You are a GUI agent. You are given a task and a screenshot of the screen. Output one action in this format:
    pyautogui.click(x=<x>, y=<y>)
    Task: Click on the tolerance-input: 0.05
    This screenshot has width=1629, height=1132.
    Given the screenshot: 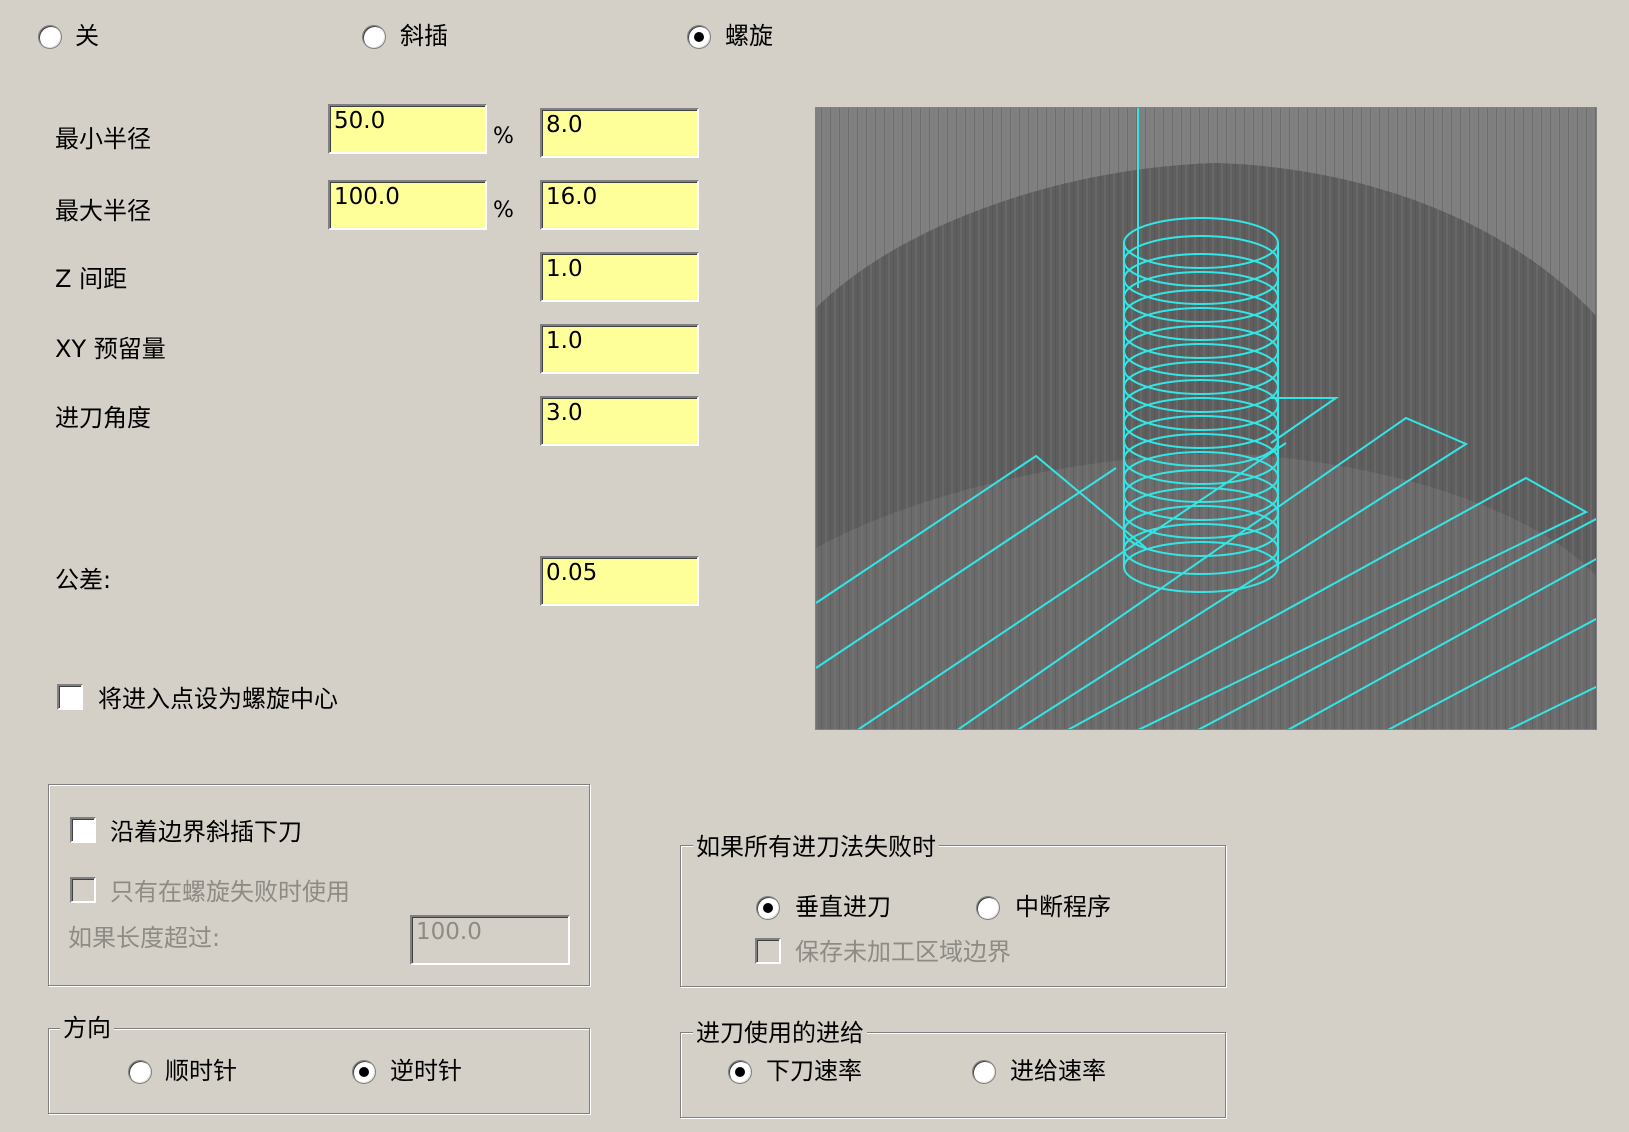 What is the action you would take?
    pyautogui.click(x=619, y=581)
    